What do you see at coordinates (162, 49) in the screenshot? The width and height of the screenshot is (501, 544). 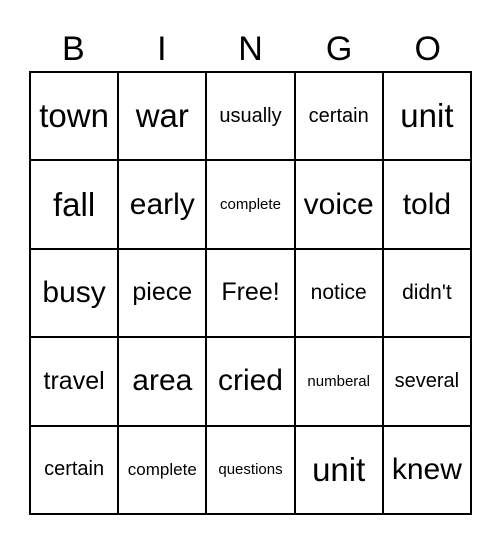 I see `header-letter-i: I` at bounding box center [162, 49].